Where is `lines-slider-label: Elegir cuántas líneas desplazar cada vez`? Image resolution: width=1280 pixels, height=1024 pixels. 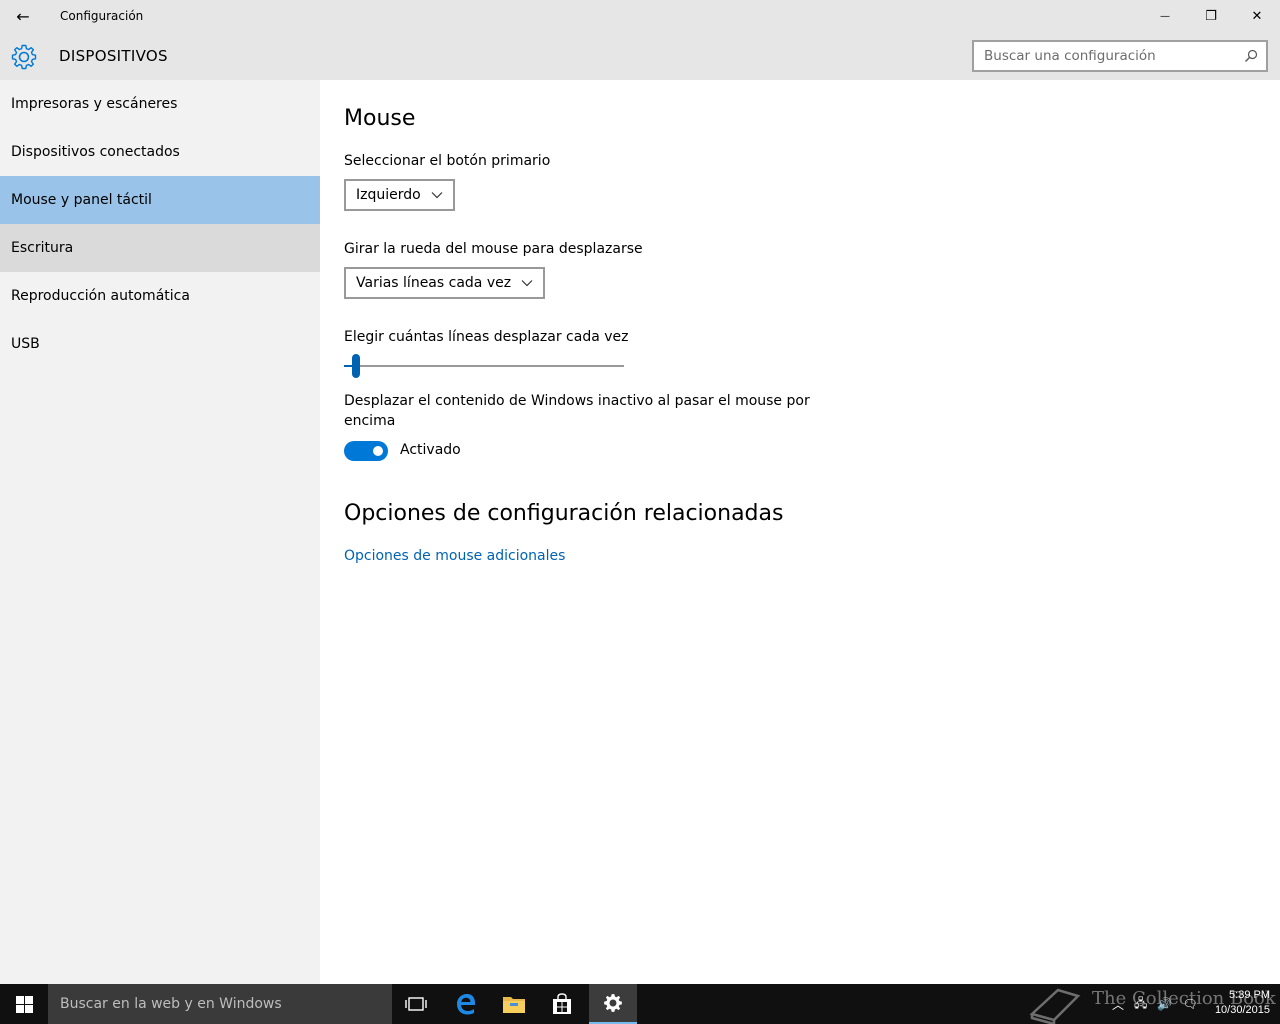 lines-slider-label: Elegir cuántas líneas desplazar cada vez is located at coordinates (486, 337).